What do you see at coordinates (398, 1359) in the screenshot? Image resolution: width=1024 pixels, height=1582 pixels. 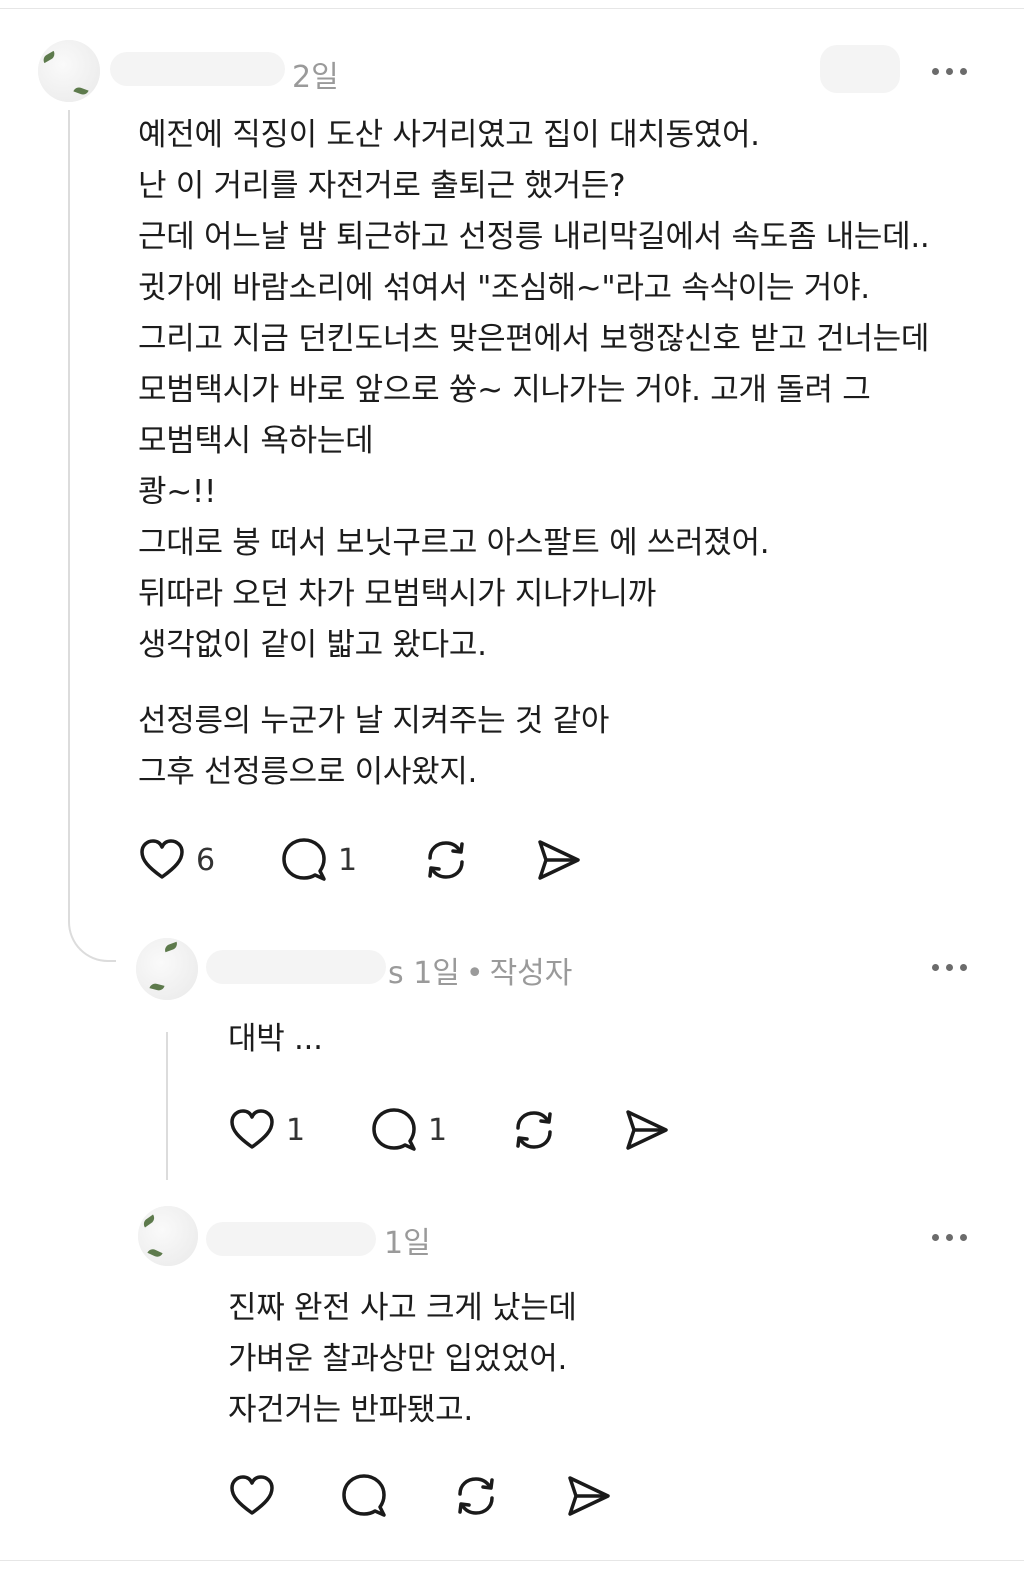 I see `comment-line: 가벼운 찰과상만 입었었어.` at bounding box center [398, 1359].